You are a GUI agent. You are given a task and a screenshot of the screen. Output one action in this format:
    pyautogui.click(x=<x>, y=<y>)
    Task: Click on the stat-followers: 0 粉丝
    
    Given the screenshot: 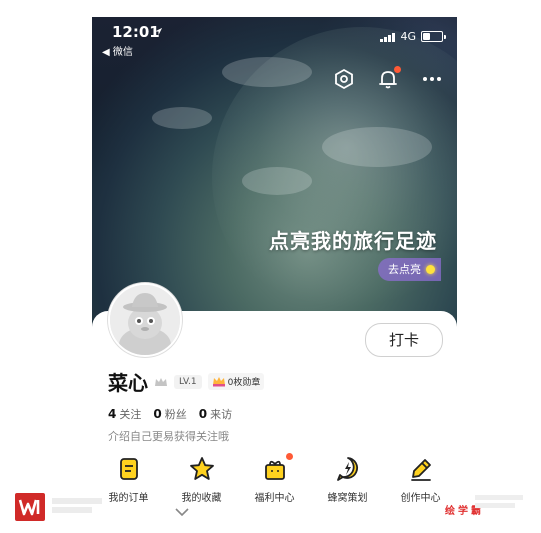 What is the action you would take?
    pyautogui.click(x=169, y=414)
    